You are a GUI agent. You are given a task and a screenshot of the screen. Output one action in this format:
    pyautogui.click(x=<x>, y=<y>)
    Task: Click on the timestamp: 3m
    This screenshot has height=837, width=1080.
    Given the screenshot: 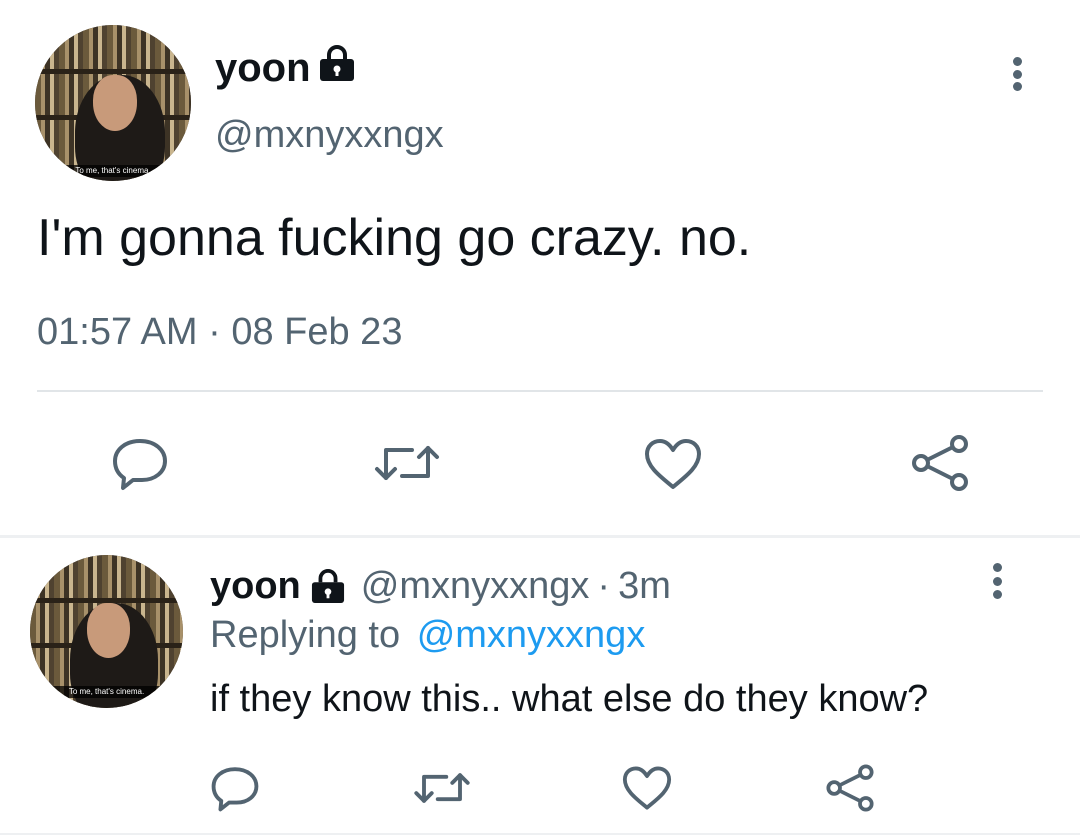 What is the action you would take?
    pyautogui.click(x=644, y=586)
    